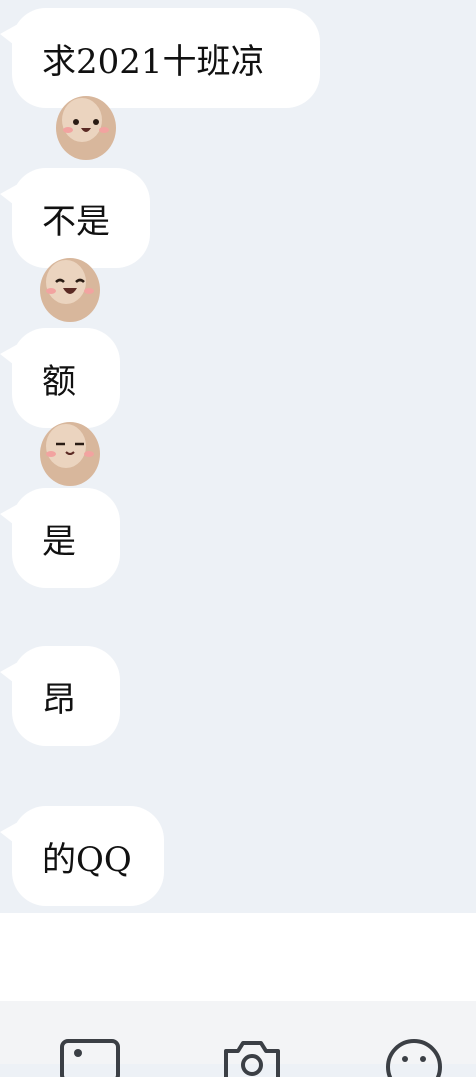 This screenshot has width=476, height=1077. I want to click on message-text: 昂, so click(59, 699).